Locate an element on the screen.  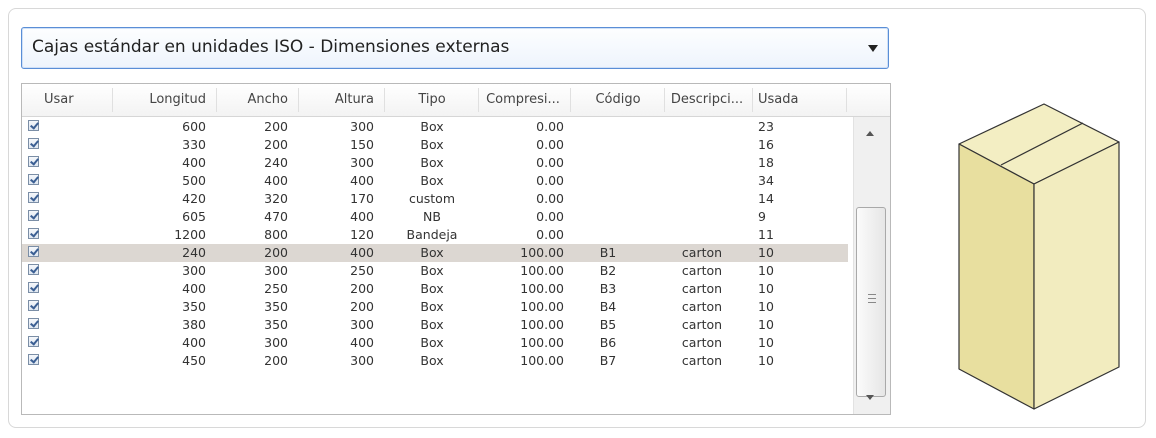
table-row: 605 470 400 NB 0.00 9 is located at coordinates (435, 217).